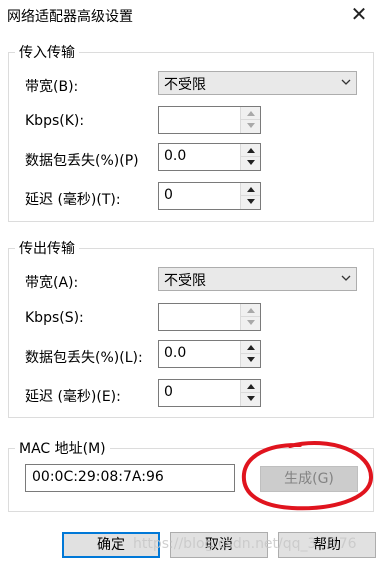 The height and width of the screenshot is (565, 381). What do you see at coordinates (73, 200) in the screenshot?
I see `incoming-latency-label: 延迟 (毫秒)(T):` at bounding box center [73, 200].